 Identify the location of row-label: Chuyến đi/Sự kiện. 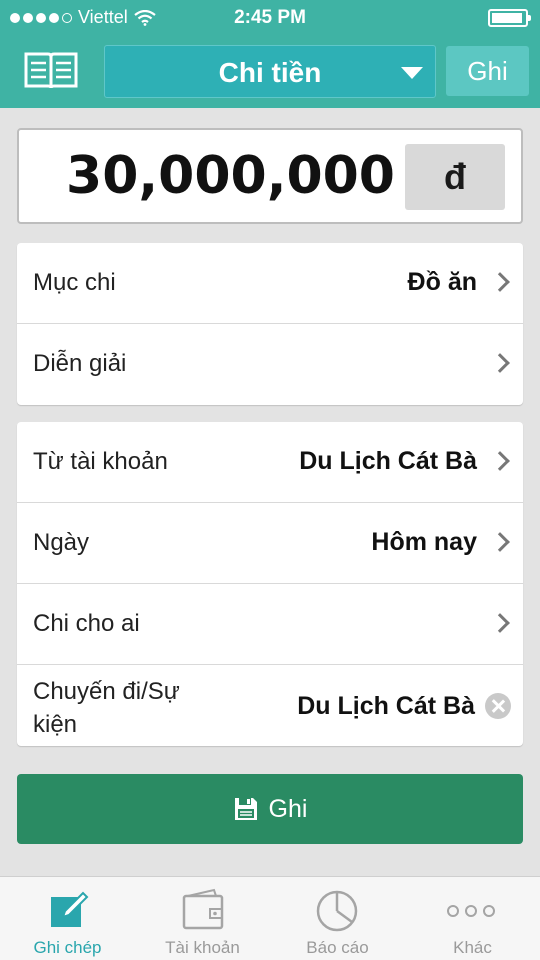
(106, 708).